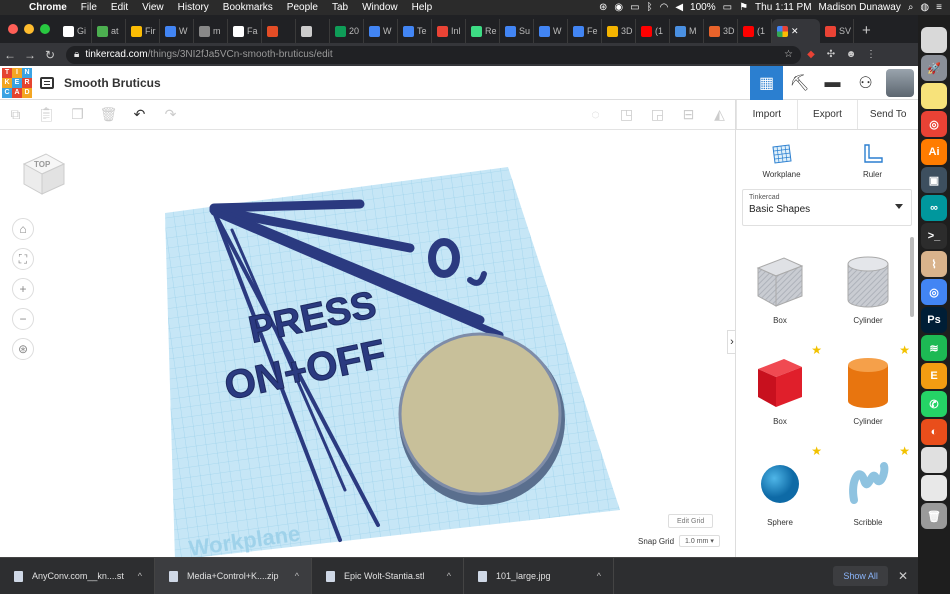 Image resolution: width=950 pixels, height=594 pixels. I want to click on paste-icon: 📋︎, so click(46, 114).